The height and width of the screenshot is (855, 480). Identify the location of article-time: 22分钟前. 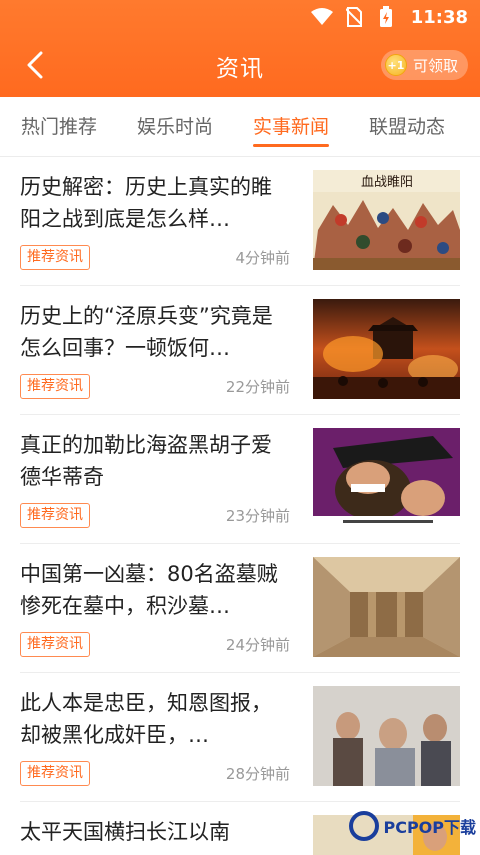
(257, 387).